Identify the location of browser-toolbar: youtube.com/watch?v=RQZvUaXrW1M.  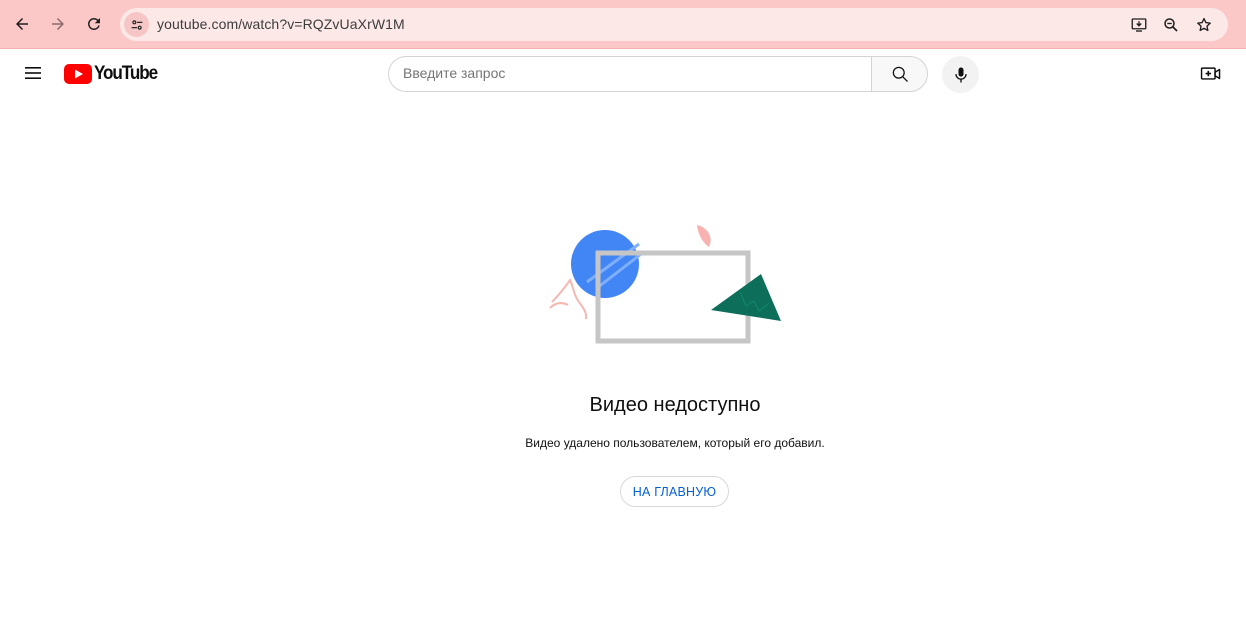
(623, 24).